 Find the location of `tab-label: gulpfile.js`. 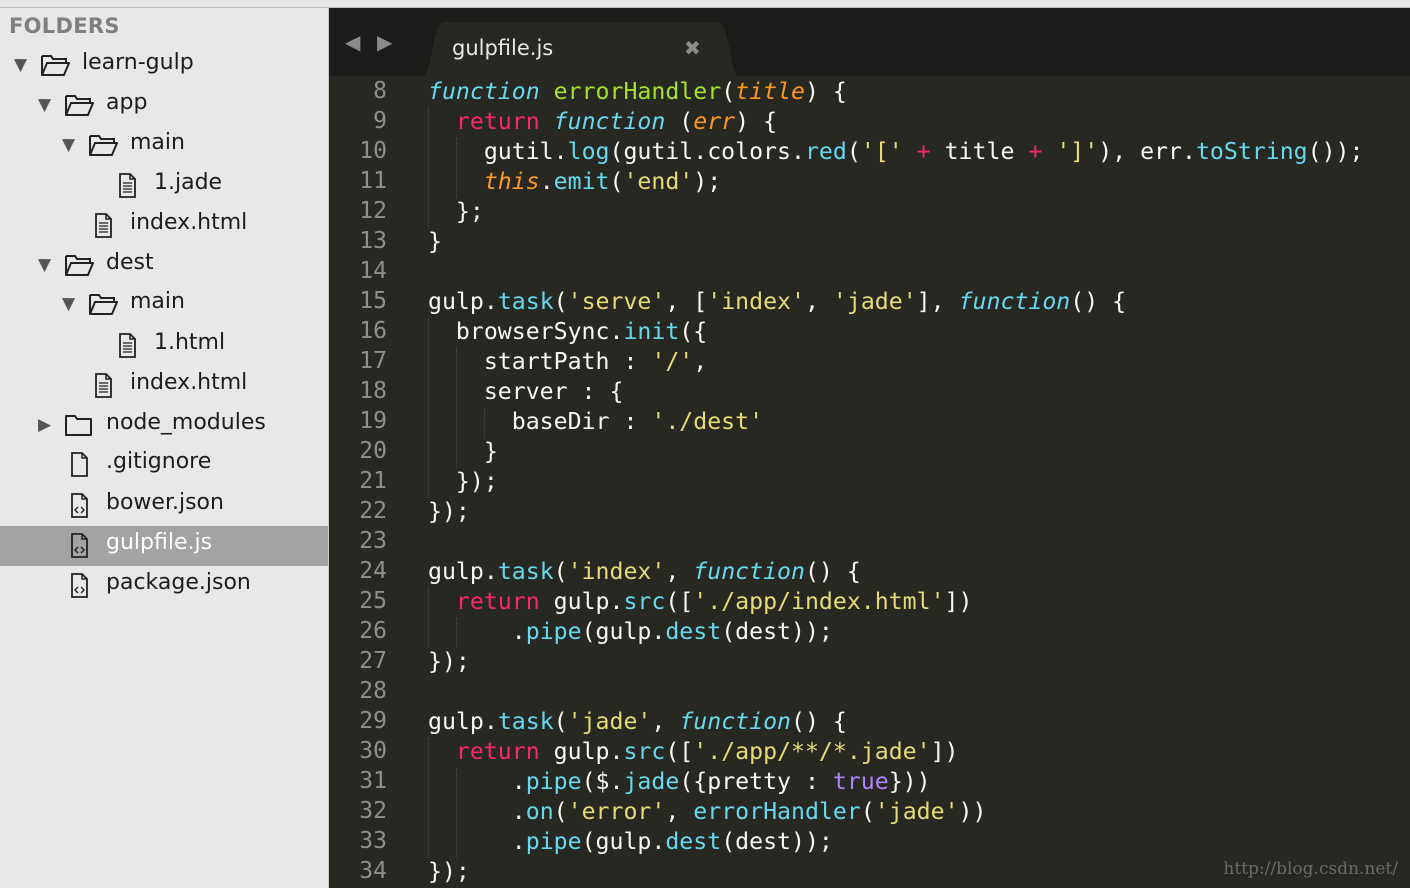

tab-label: gulpfile.js is located at coordinates (503, 48).